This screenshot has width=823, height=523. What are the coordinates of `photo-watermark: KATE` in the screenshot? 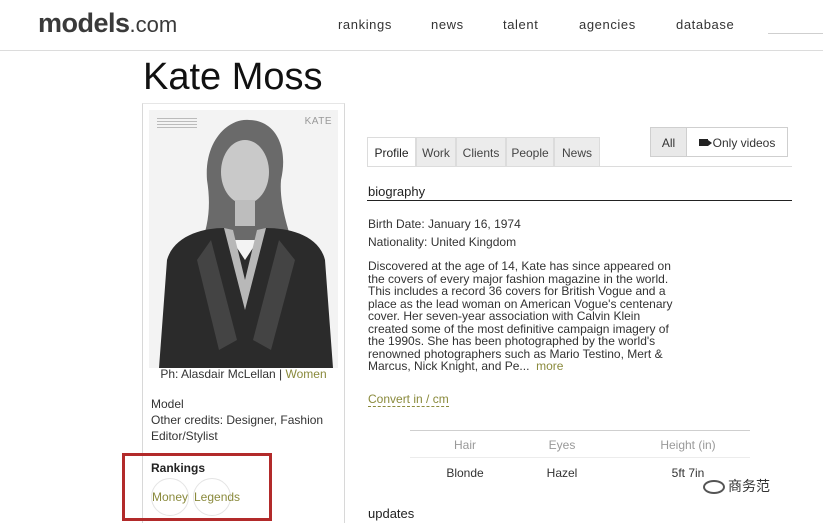 It's located at (318, 121).